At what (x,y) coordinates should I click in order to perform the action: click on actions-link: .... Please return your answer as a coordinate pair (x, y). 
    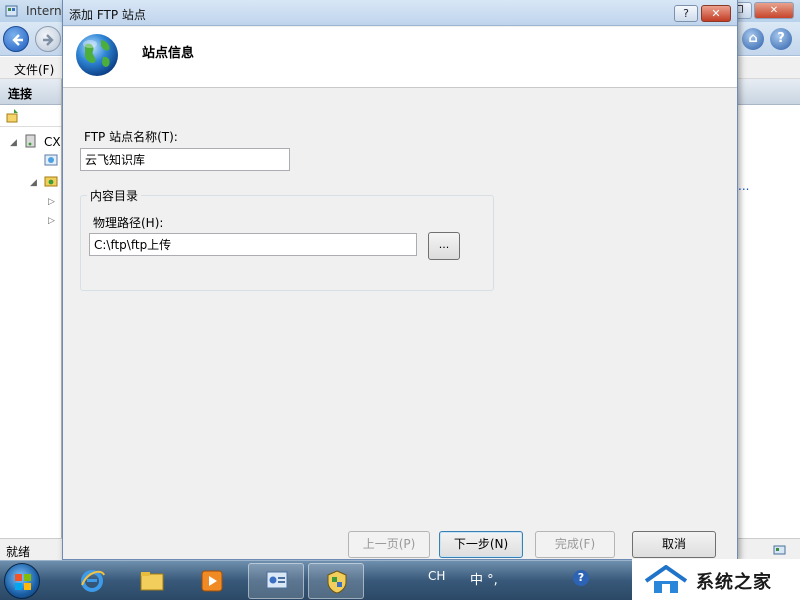
    Looking at the image, I should click on (743, 186).